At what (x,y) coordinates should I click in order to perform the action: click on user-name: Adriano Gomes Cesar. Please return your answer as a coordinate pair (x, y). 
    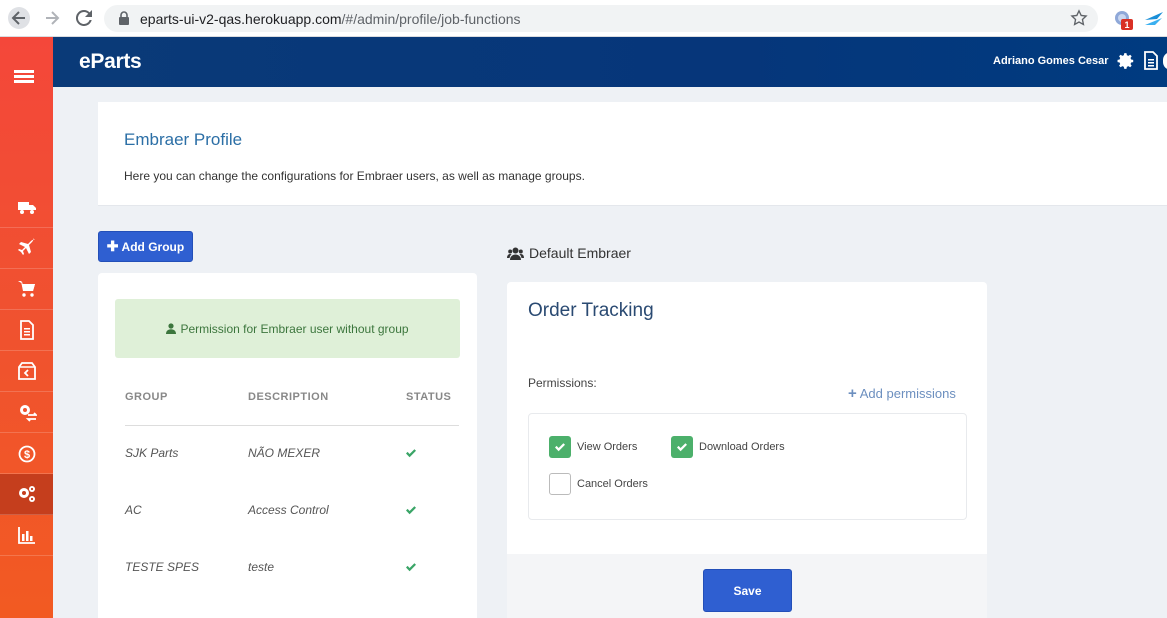
    Looking at the image, I should click on (1051, 61).